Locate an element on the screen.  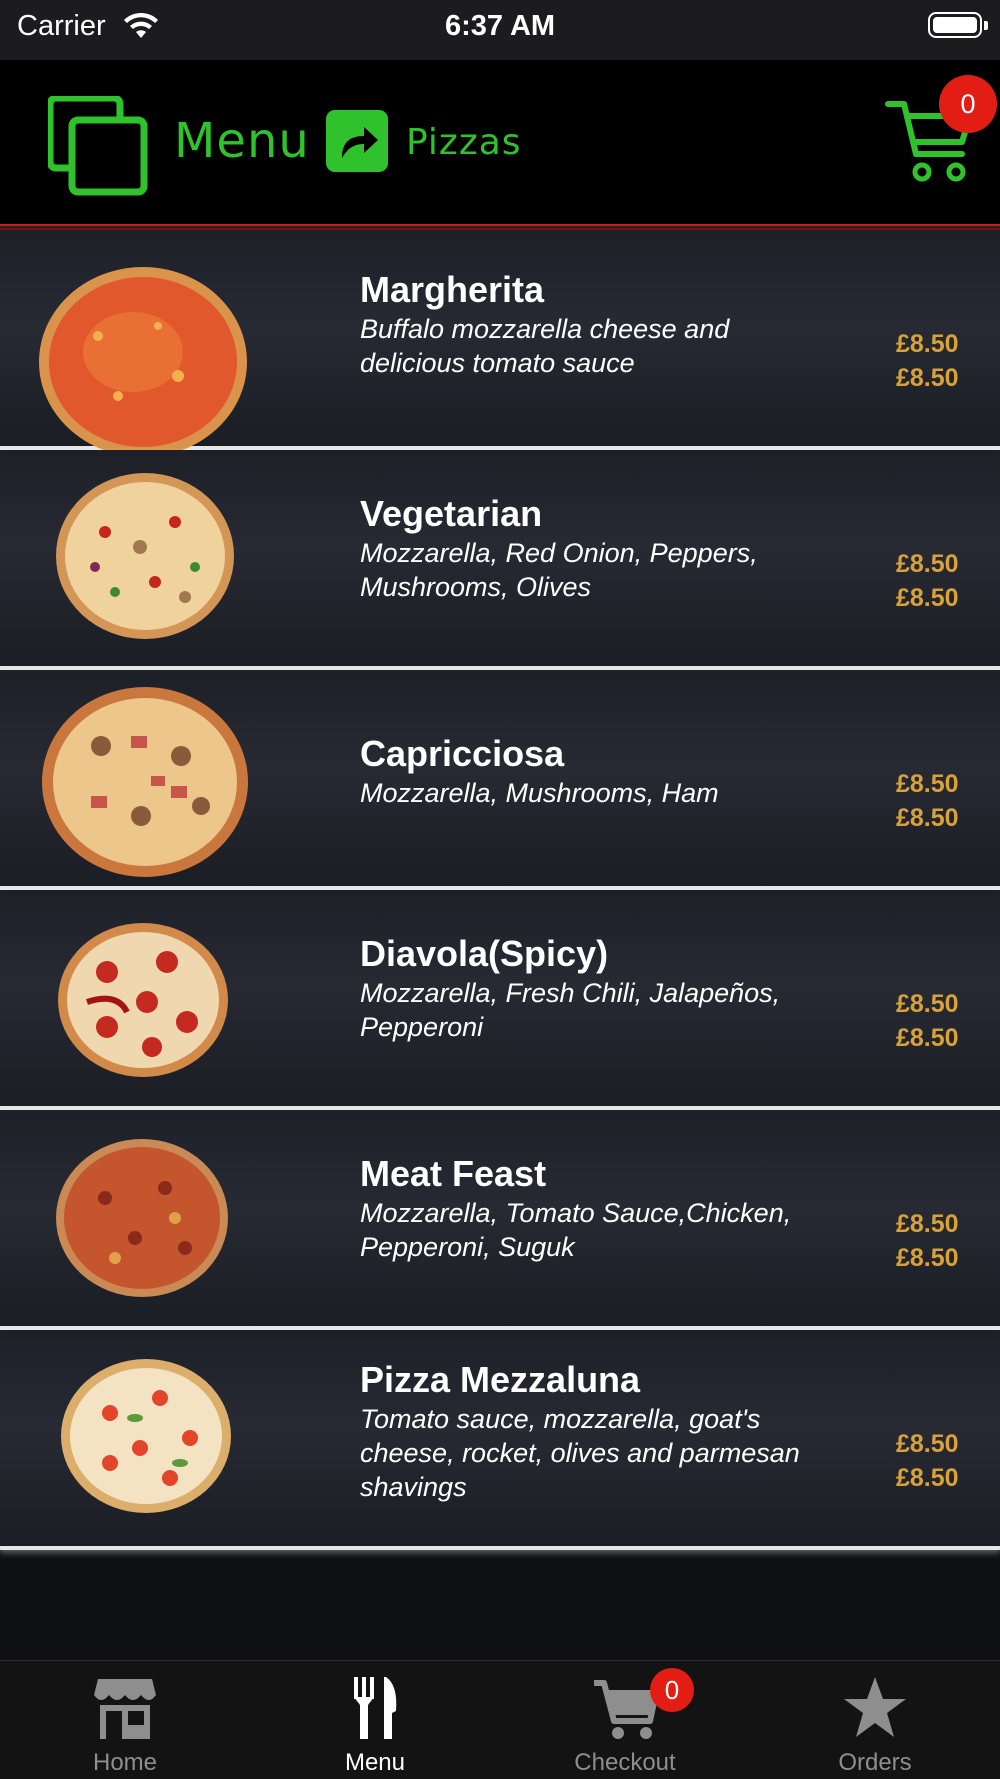
item-name: Meat Feast is located at coordinates (453, 1173).